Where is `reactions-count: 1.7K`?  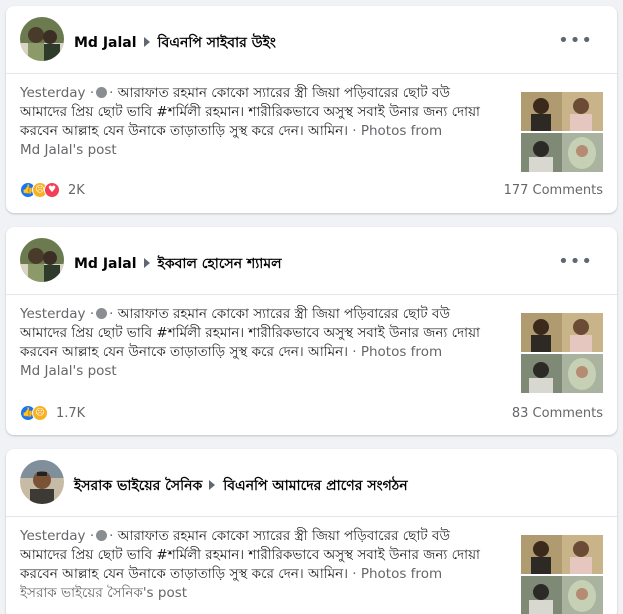
reactions-count: 1.7K is located at coordinates (70, 413).